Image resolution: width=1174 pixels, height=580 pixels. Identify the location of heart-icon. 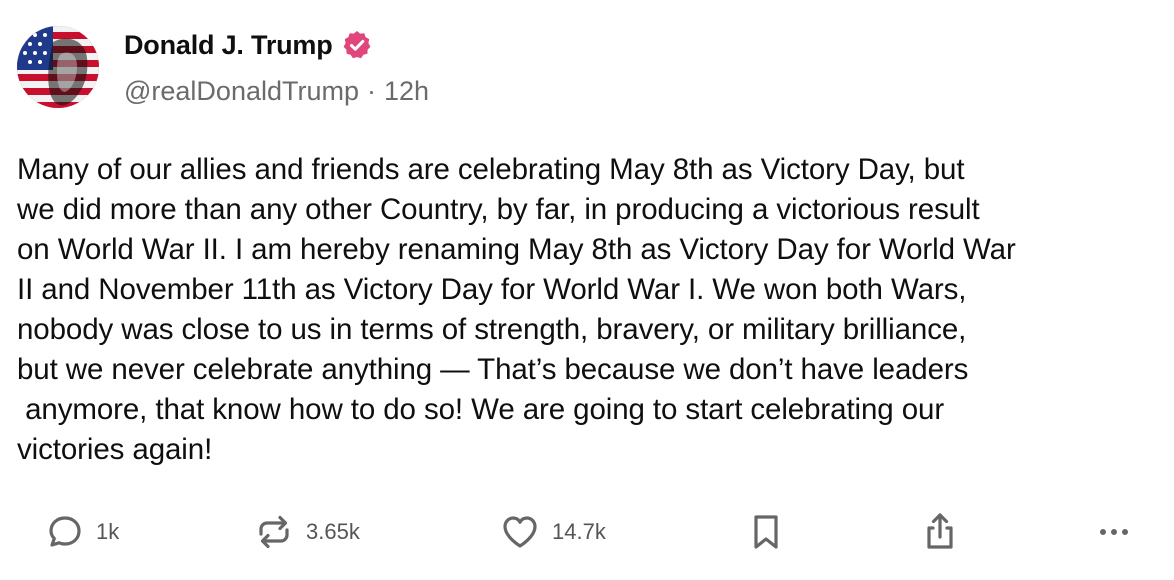
(520, 532).